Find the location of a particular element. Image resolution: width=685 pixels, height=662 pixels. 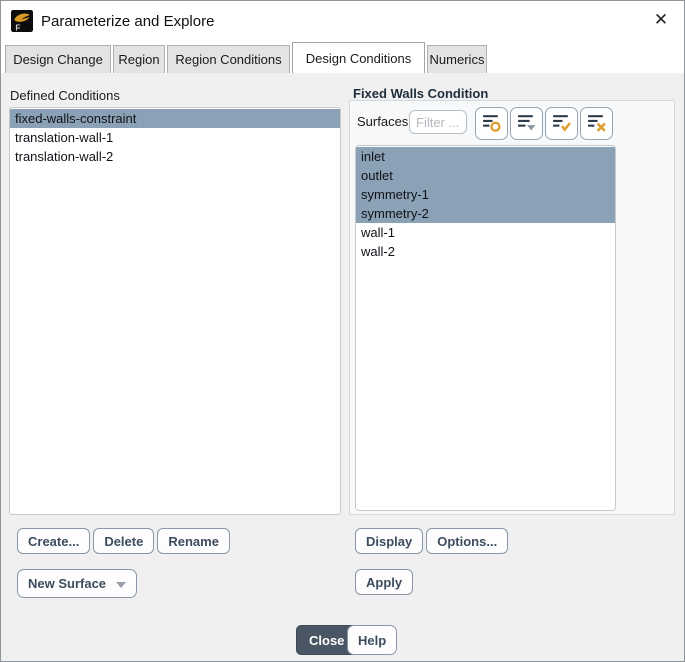

tab-design-change: Design Change is located at coordinates (58, 59).